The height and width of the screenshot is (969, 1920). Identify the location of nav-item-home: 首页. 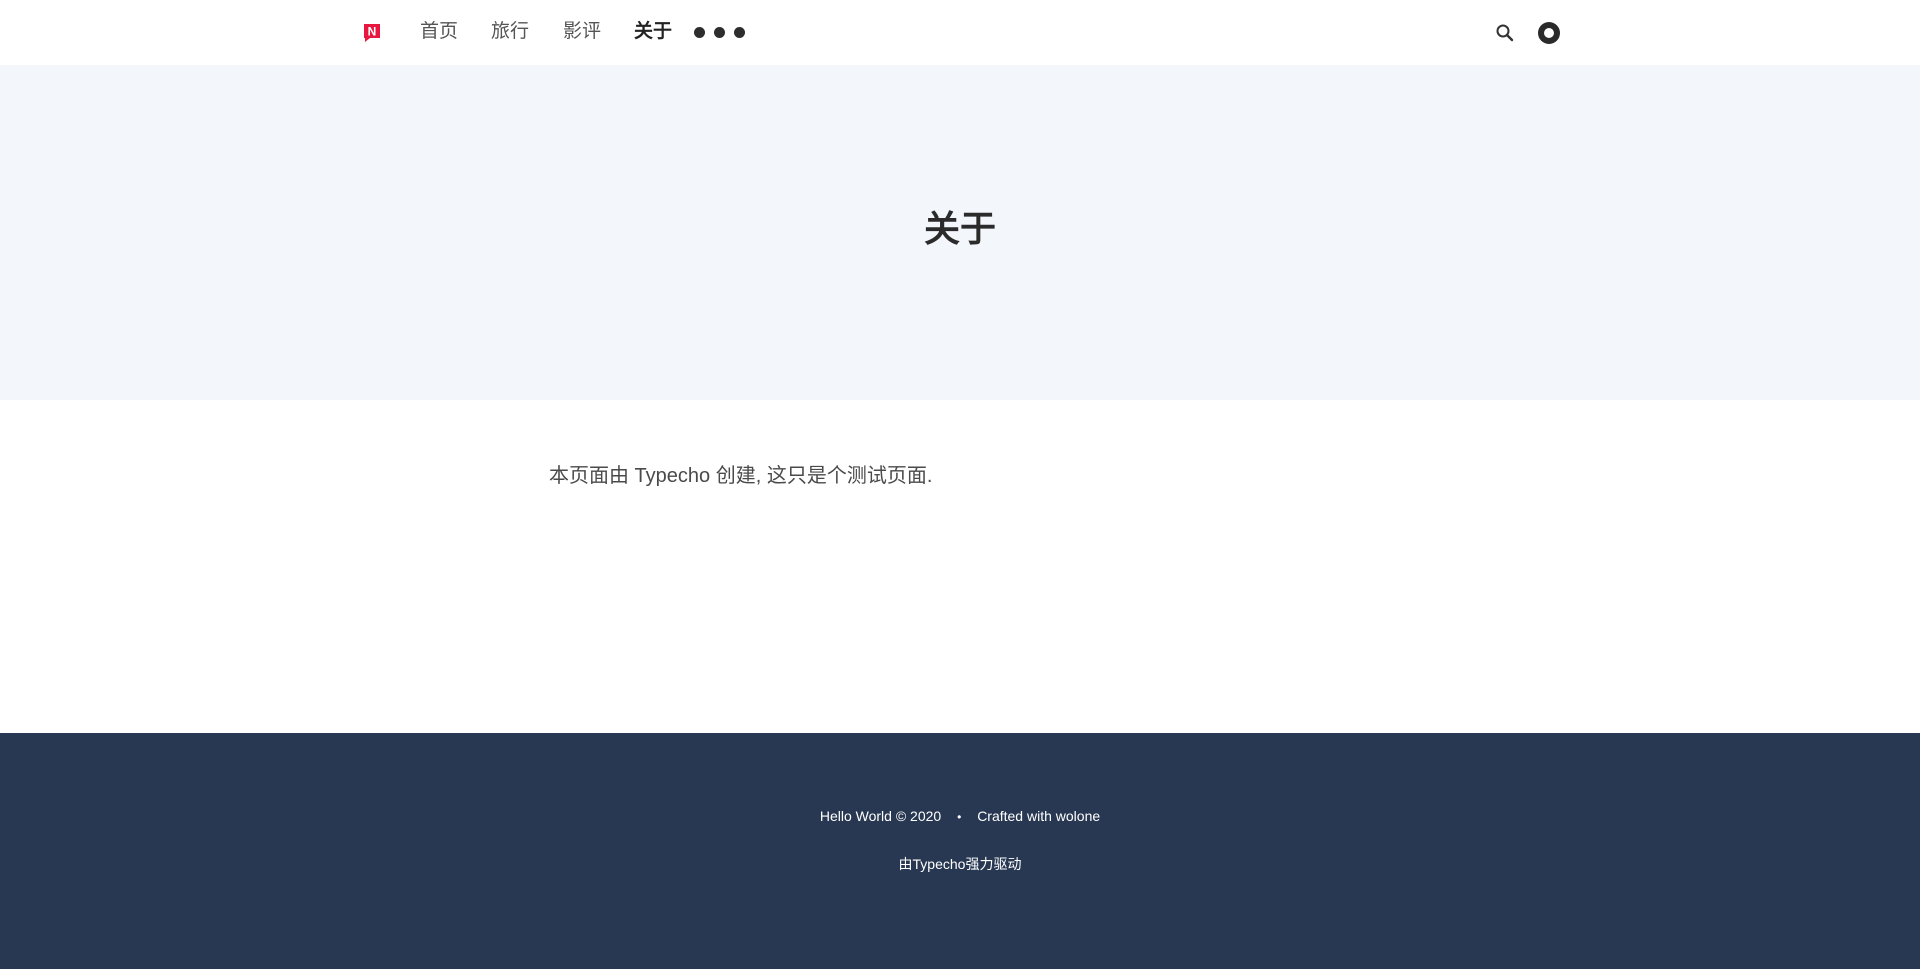
(439, 32).